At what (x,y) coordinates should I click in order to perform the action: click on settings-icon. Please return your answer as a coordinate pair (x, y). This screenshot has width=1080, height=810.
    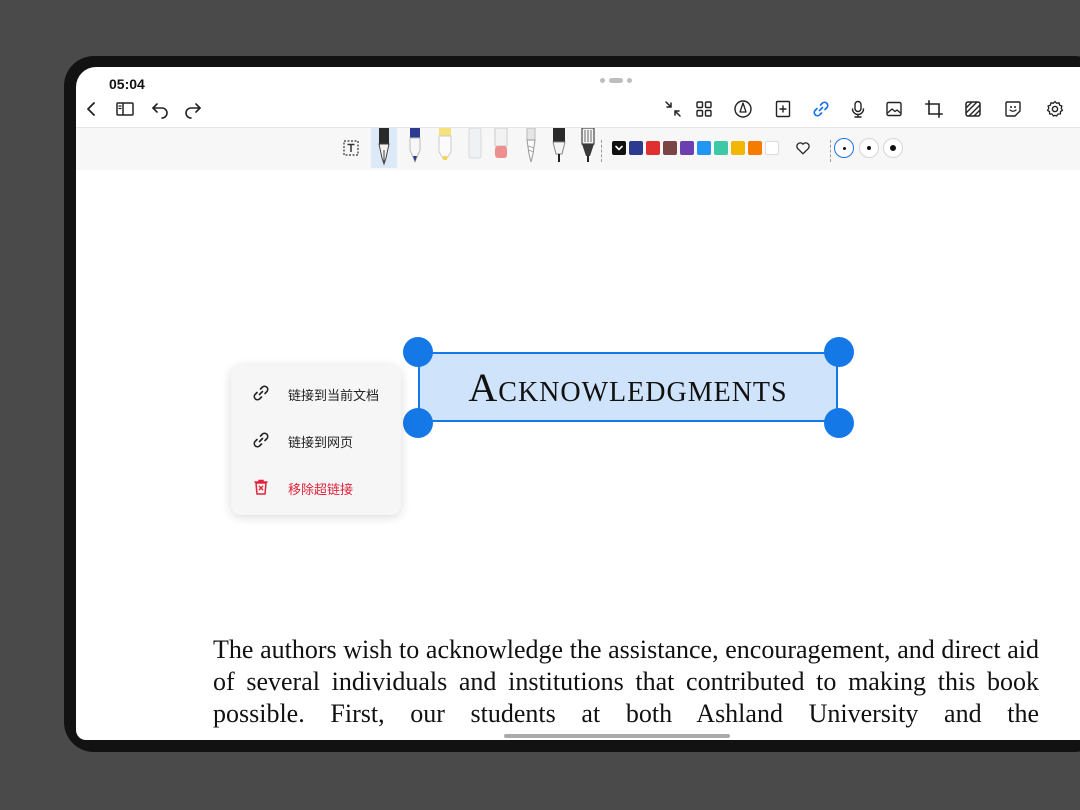
    Looking at the image, I should click on (1055, 108).